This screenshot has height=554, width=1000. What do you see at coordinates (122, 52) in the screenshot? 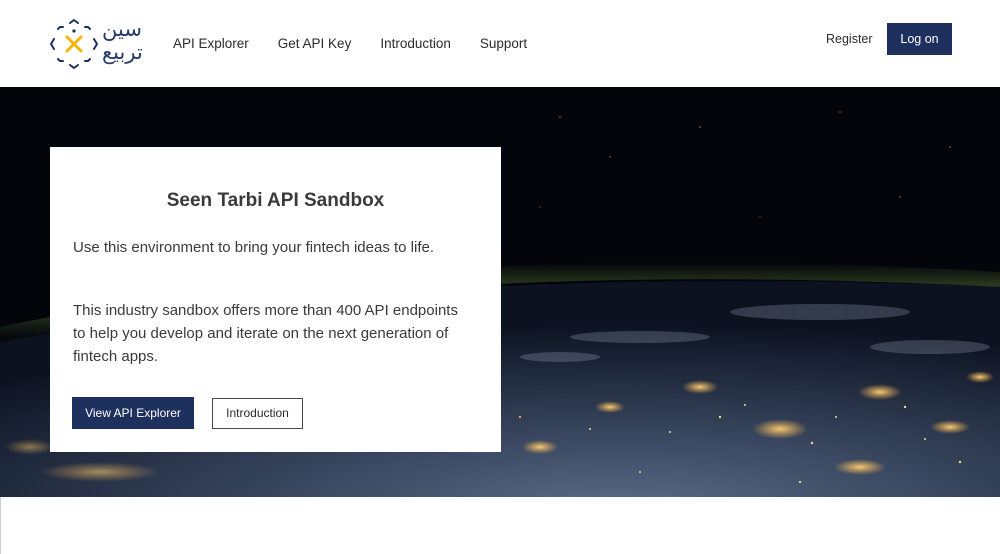
I see `logo-line-2: تربيع` at bounding box center [122, 52].